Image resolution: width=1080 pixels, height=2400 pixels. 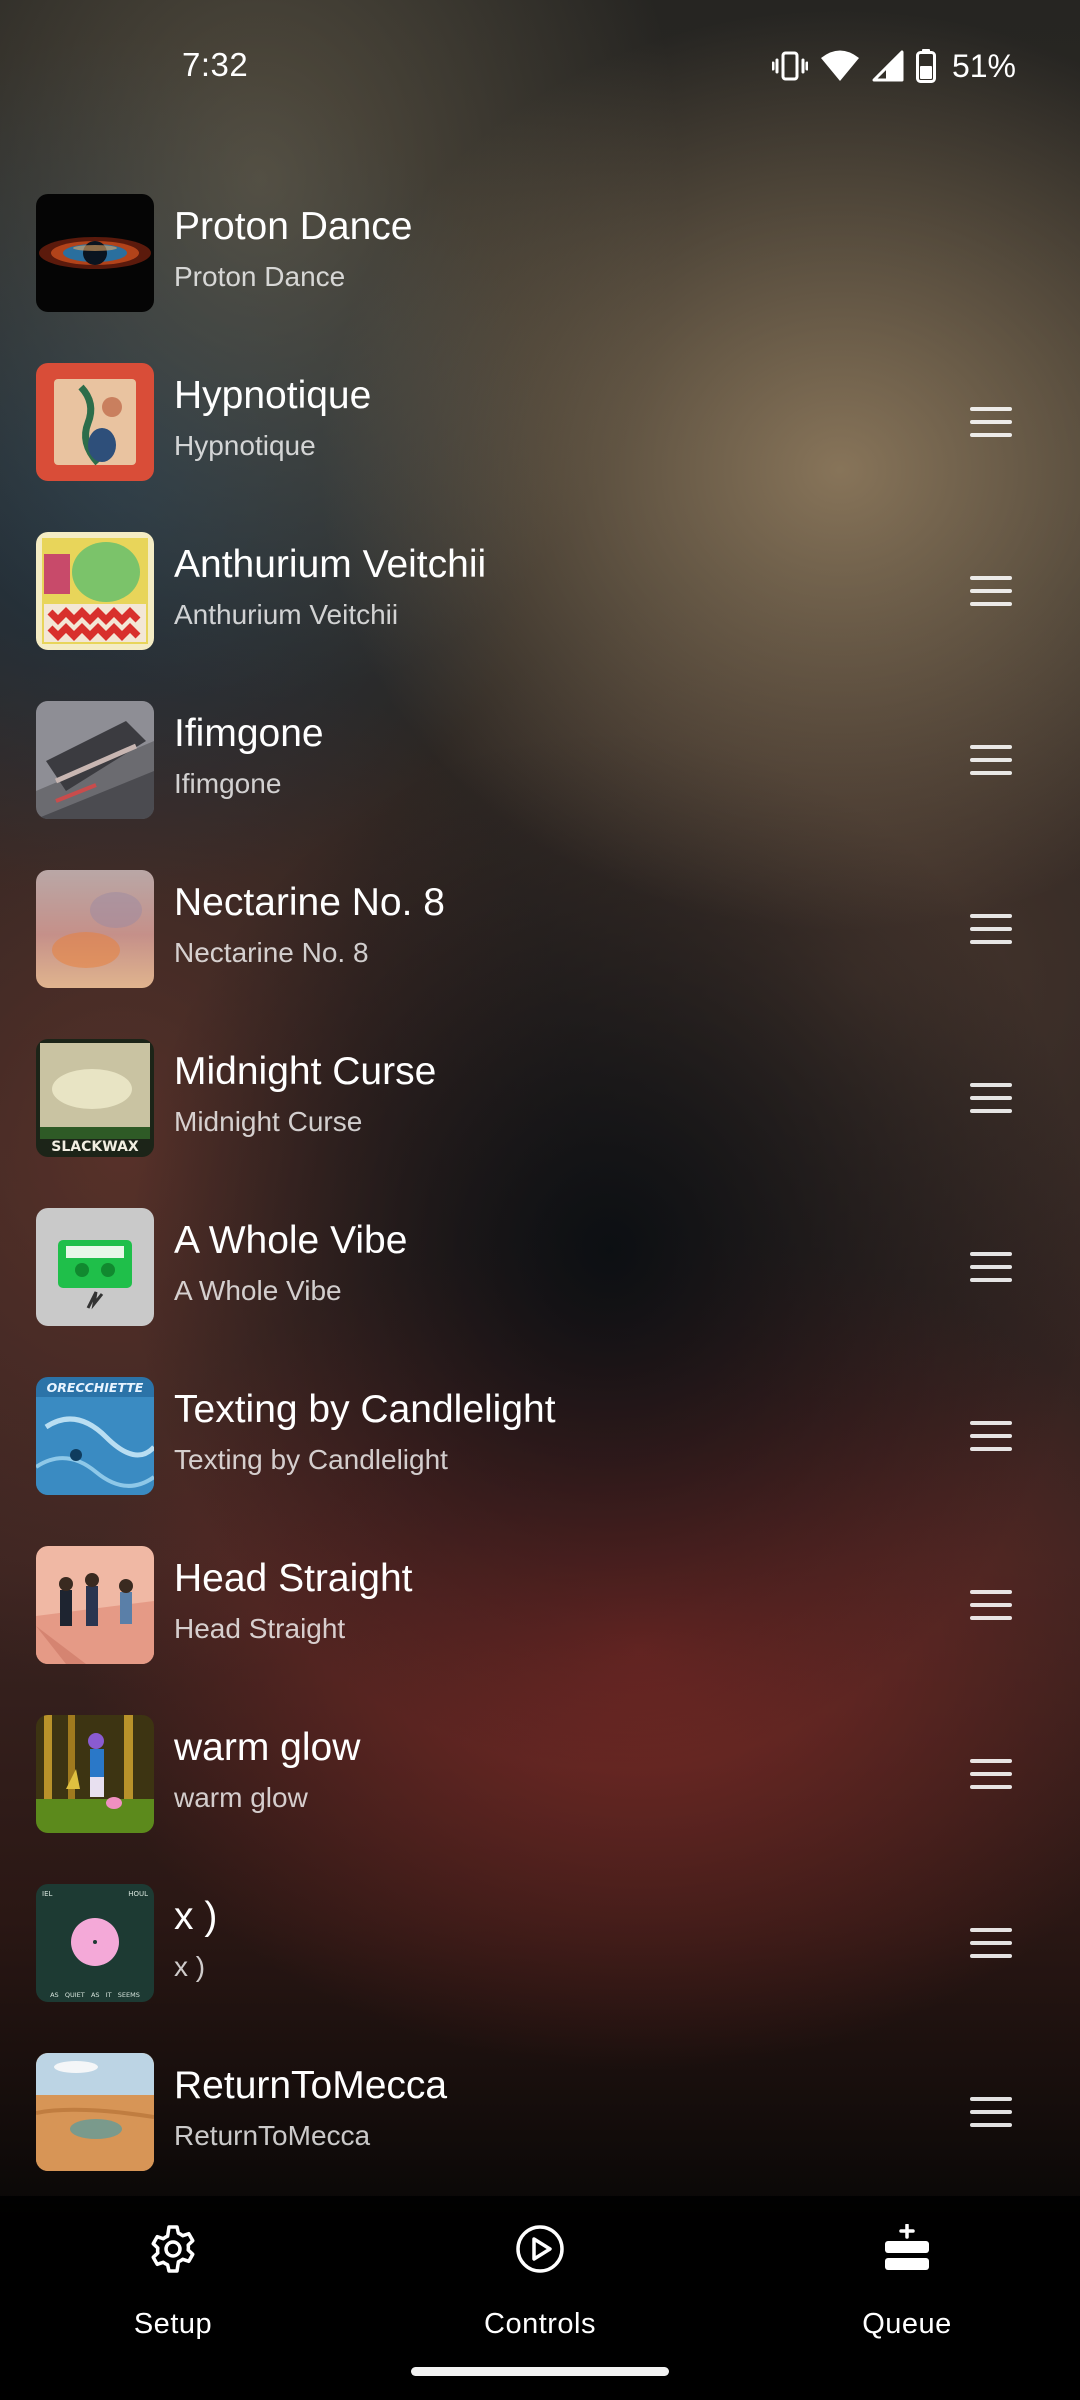 What do you see at coordinates (540, 2324) in the screenshot?
I see `nav-label: Controls` at bounding box center [540, 2324].